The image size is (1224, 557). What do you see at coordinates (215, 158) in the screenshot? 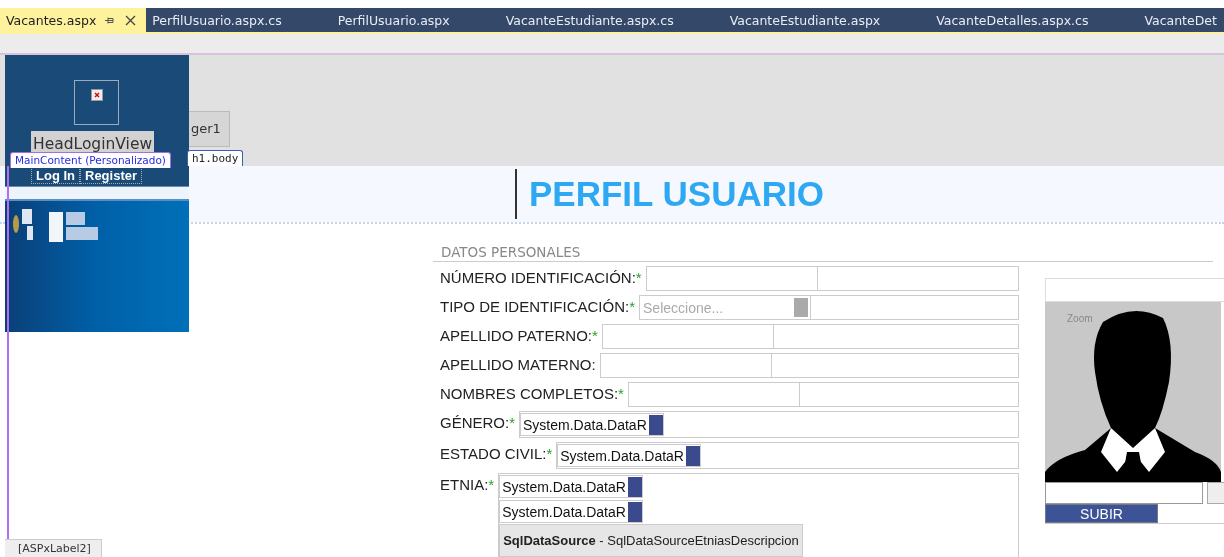
I see `element-tag: h1.body` at bounding box center [215, 158].